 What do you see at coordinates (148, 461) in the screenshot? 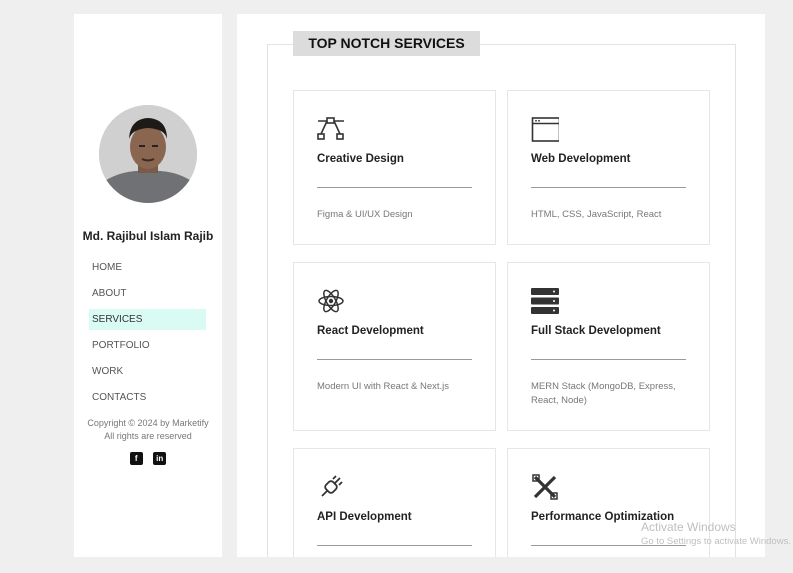
I see `social-links: f in` at bounding box center [148, 461].